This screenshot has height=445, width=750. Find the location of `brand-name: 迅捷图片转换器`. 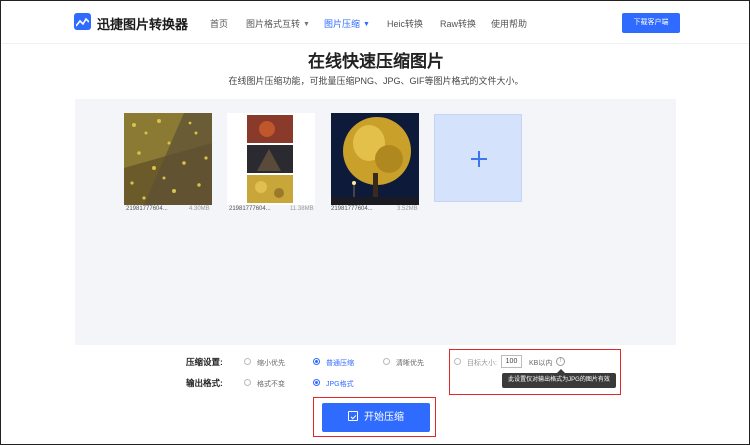

brand-name: 迅捷图片转换器 is located at coordinates (142, 23).